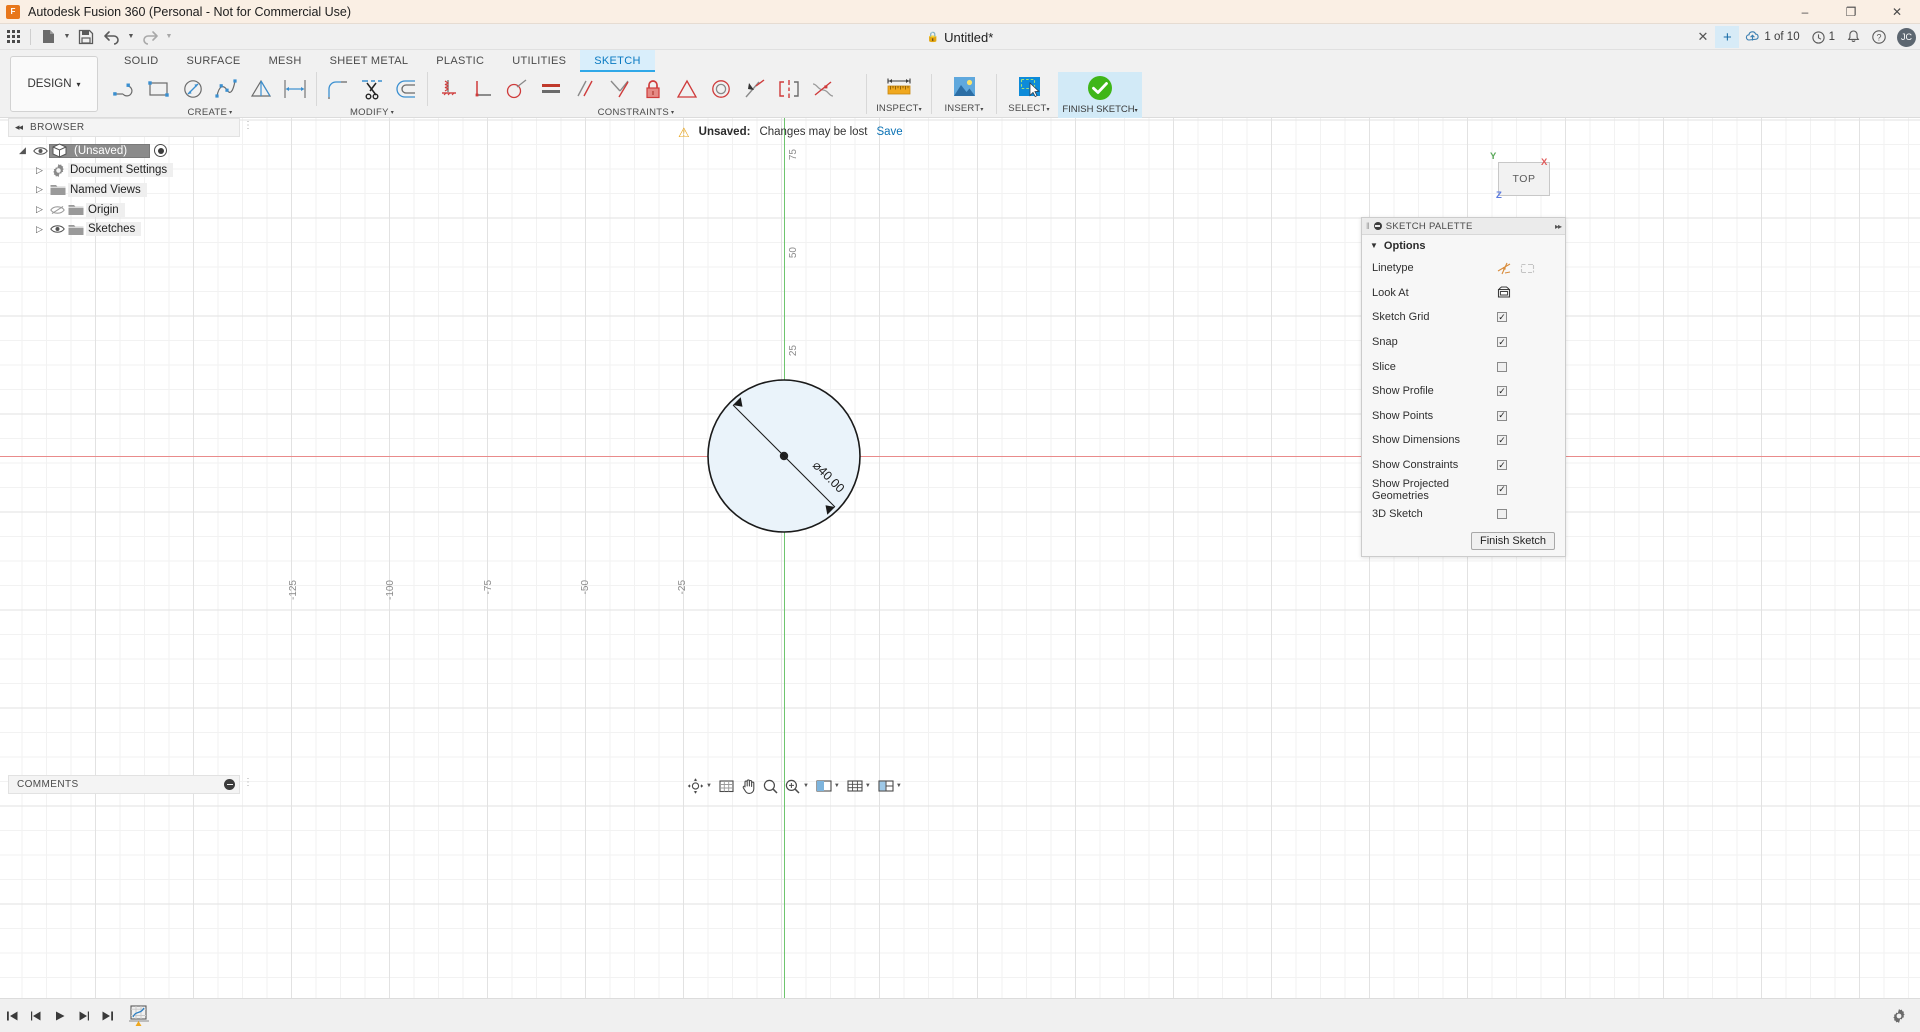  I want to click on sketch-grid-checkbox, so click(1502, 317).